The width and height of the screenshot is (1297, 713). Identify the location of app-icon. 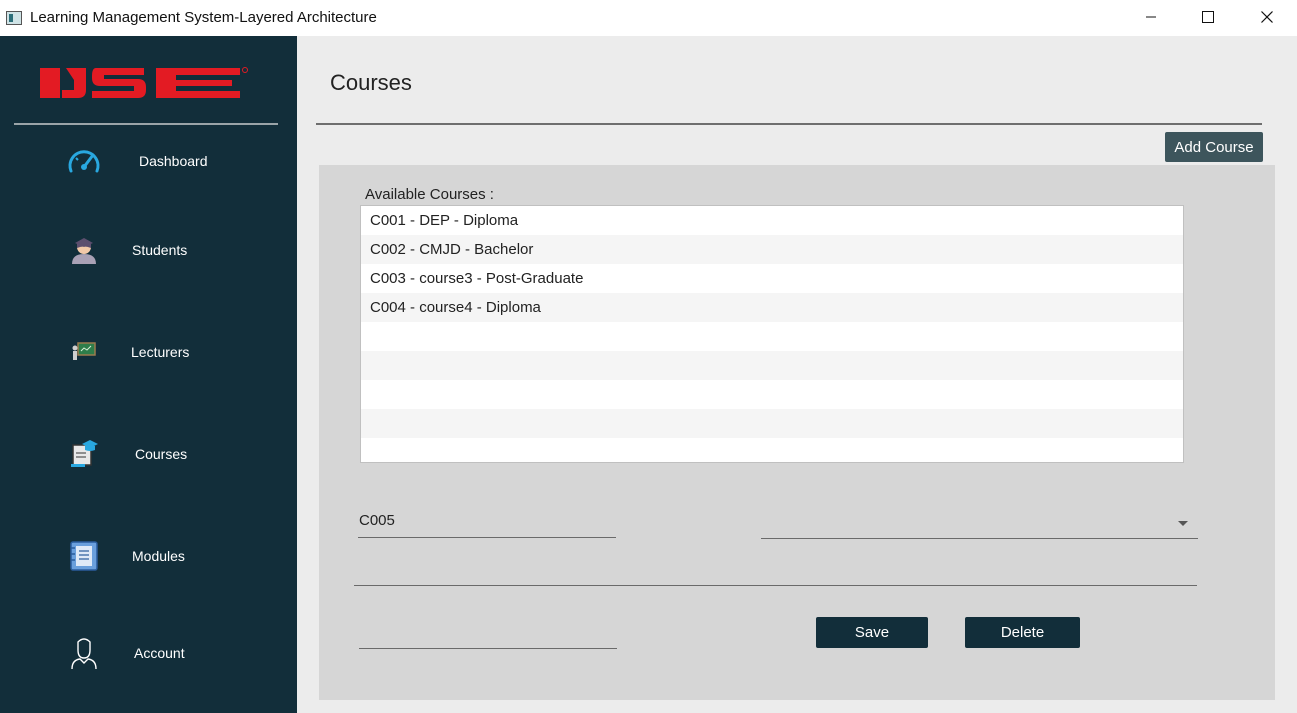
(14, 18).